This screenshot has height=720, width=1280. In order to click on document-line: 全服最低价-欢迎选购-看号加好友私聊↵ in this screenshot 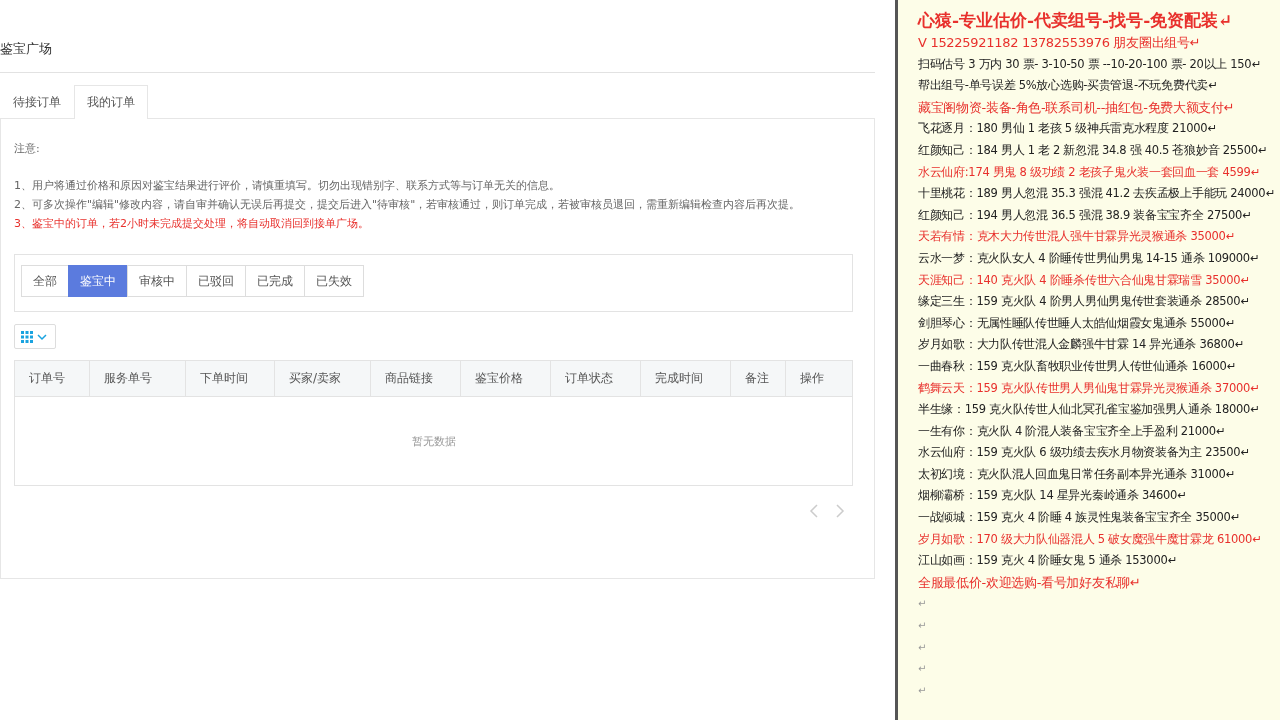, I will do `click(1030, 582)`.